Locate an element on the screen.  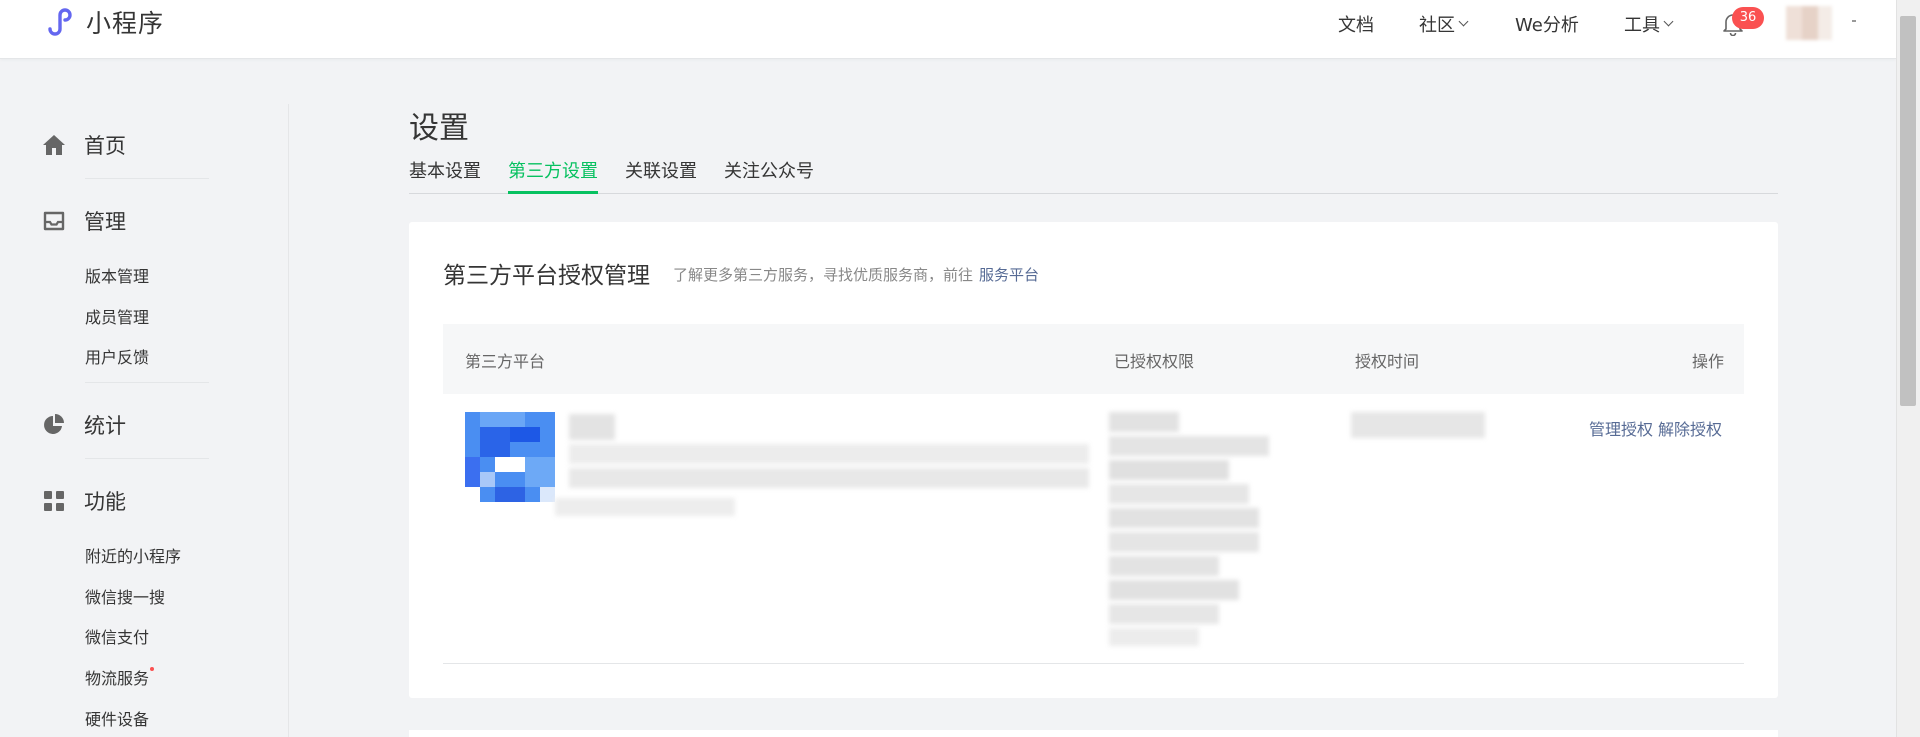
grid-icon is located at coordinates (54, 501).